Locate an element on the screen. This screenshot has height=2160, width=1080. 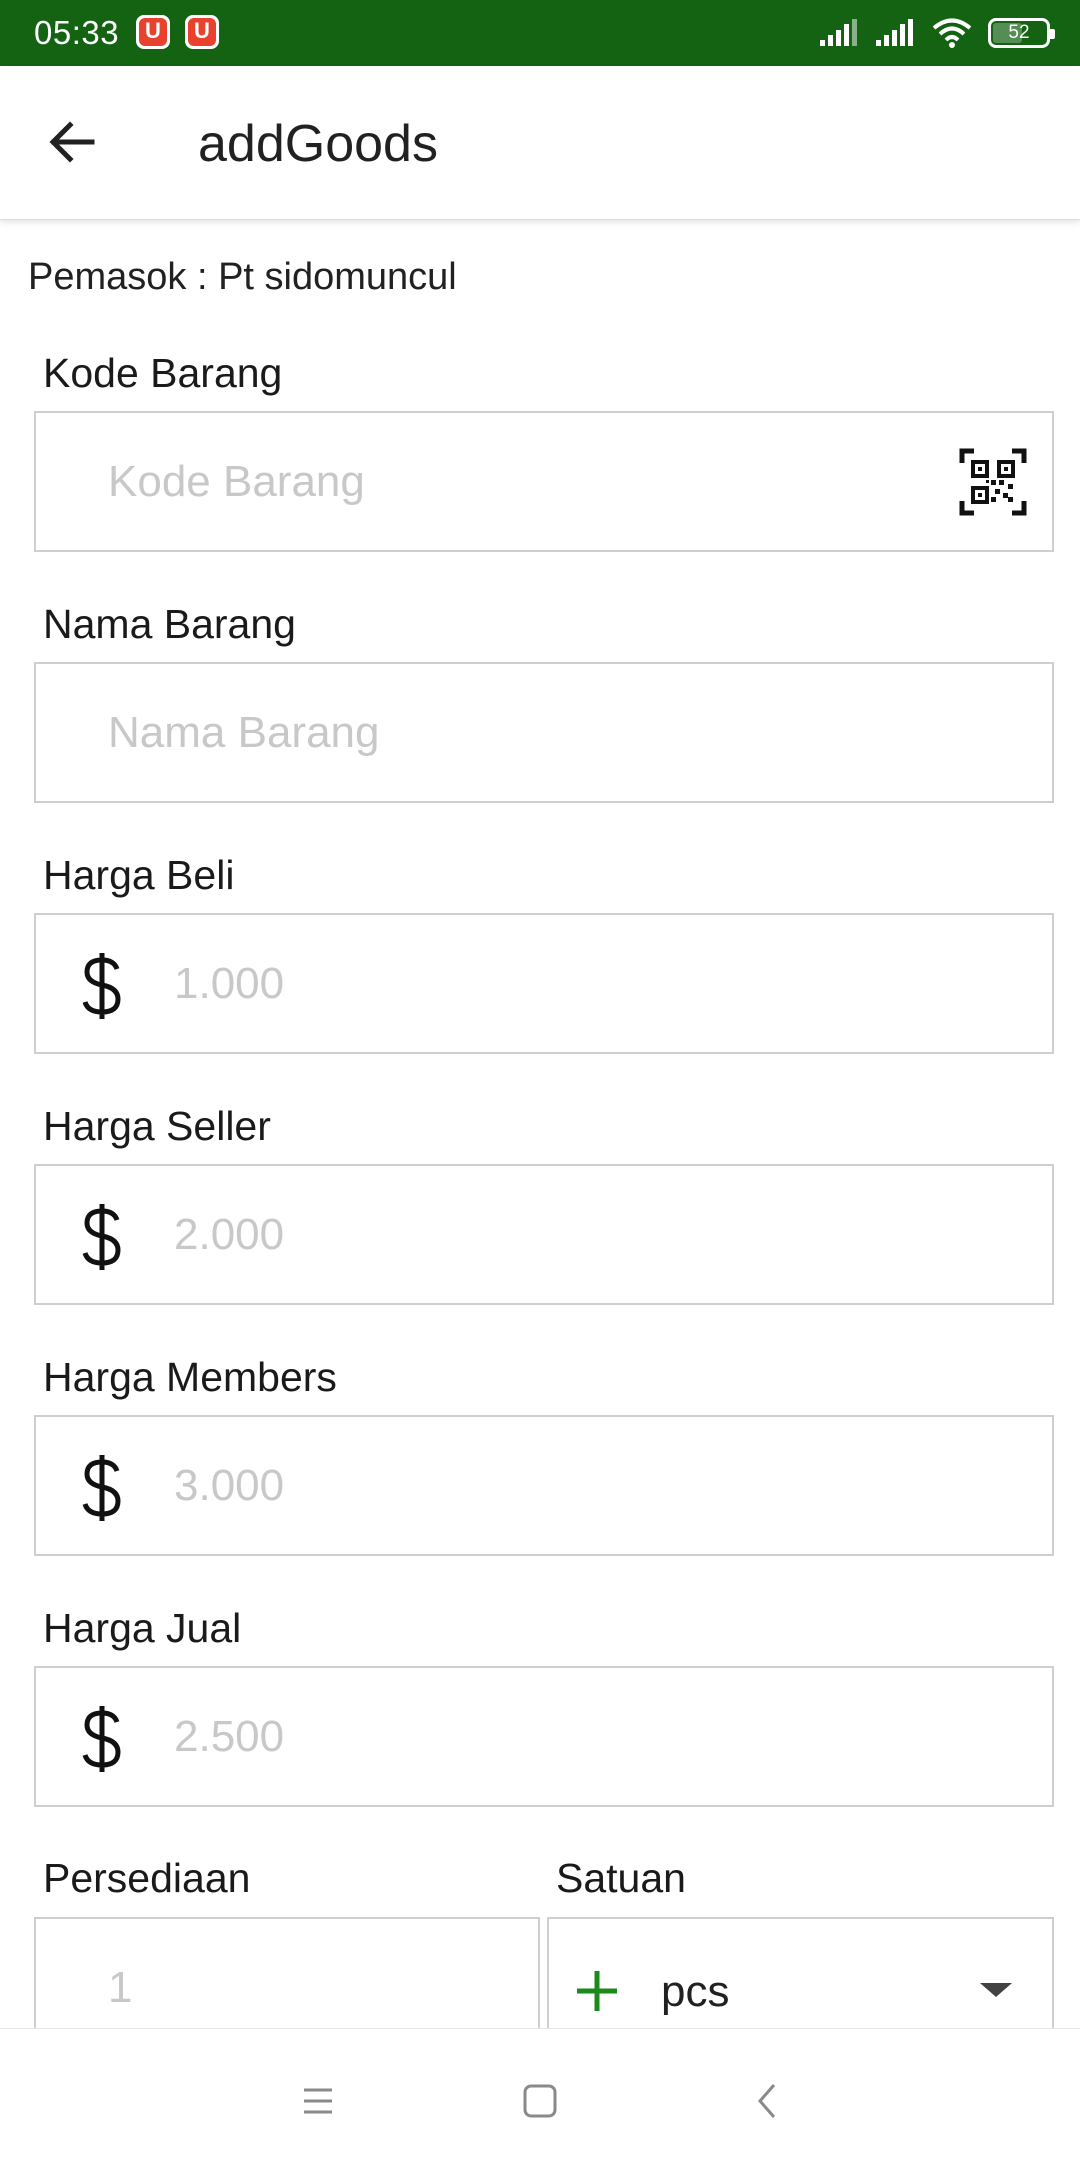
harga-seller-label: Harga Seller is located at coordinates (157, 1126).